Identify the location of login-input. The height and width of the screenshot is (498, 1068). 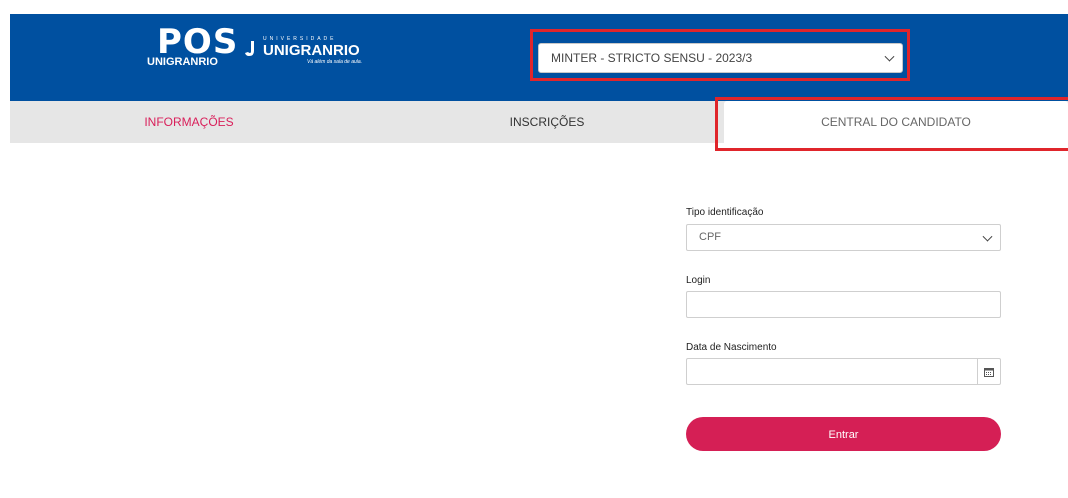
(843, 304).